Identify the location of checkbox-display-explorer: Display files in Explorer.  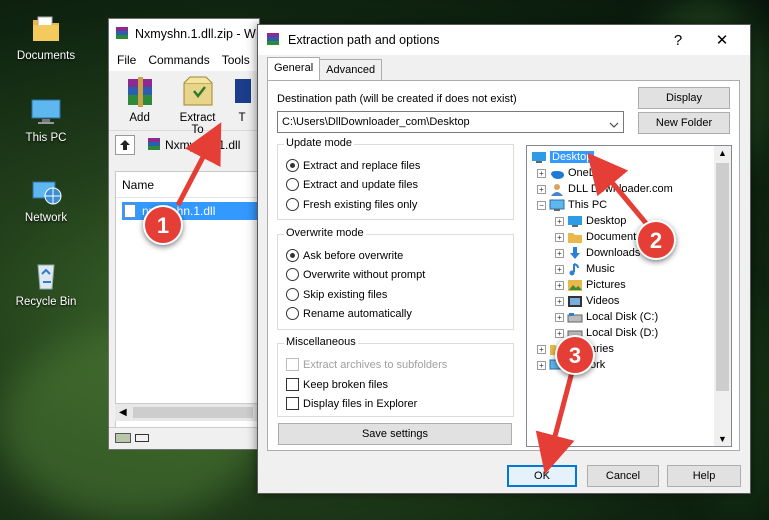
(351, 403).